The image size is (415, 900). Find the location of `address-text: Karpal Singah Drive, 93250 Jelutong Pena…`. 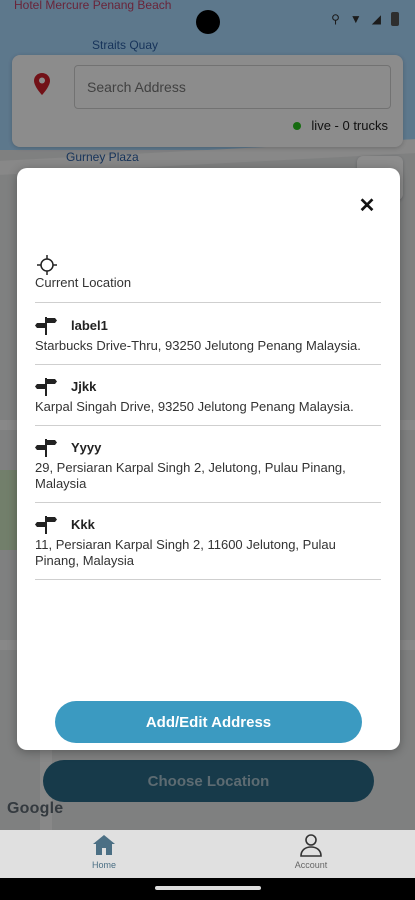

address-text: Karpal Singah Drive, 93250 Jelutong Pena… is located at coordinates (194, 406).